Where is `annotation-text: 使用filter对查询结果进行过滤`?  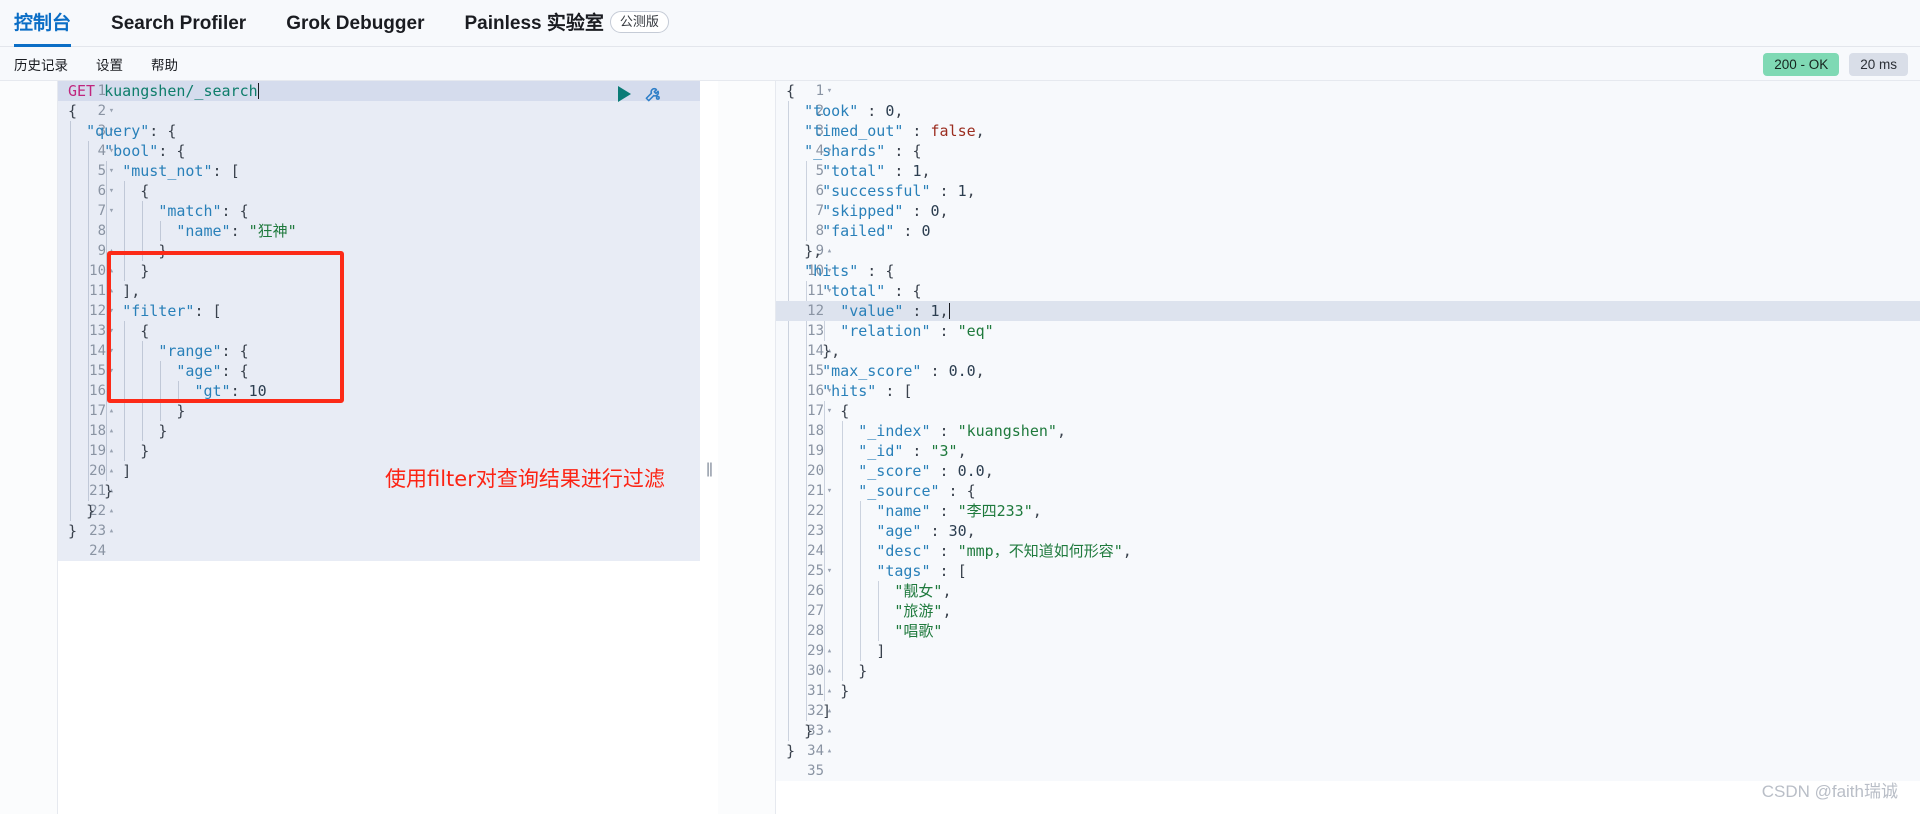 annotation-text: 使用filter对查询结果进行过滤 is located at coordinates (525, 479).